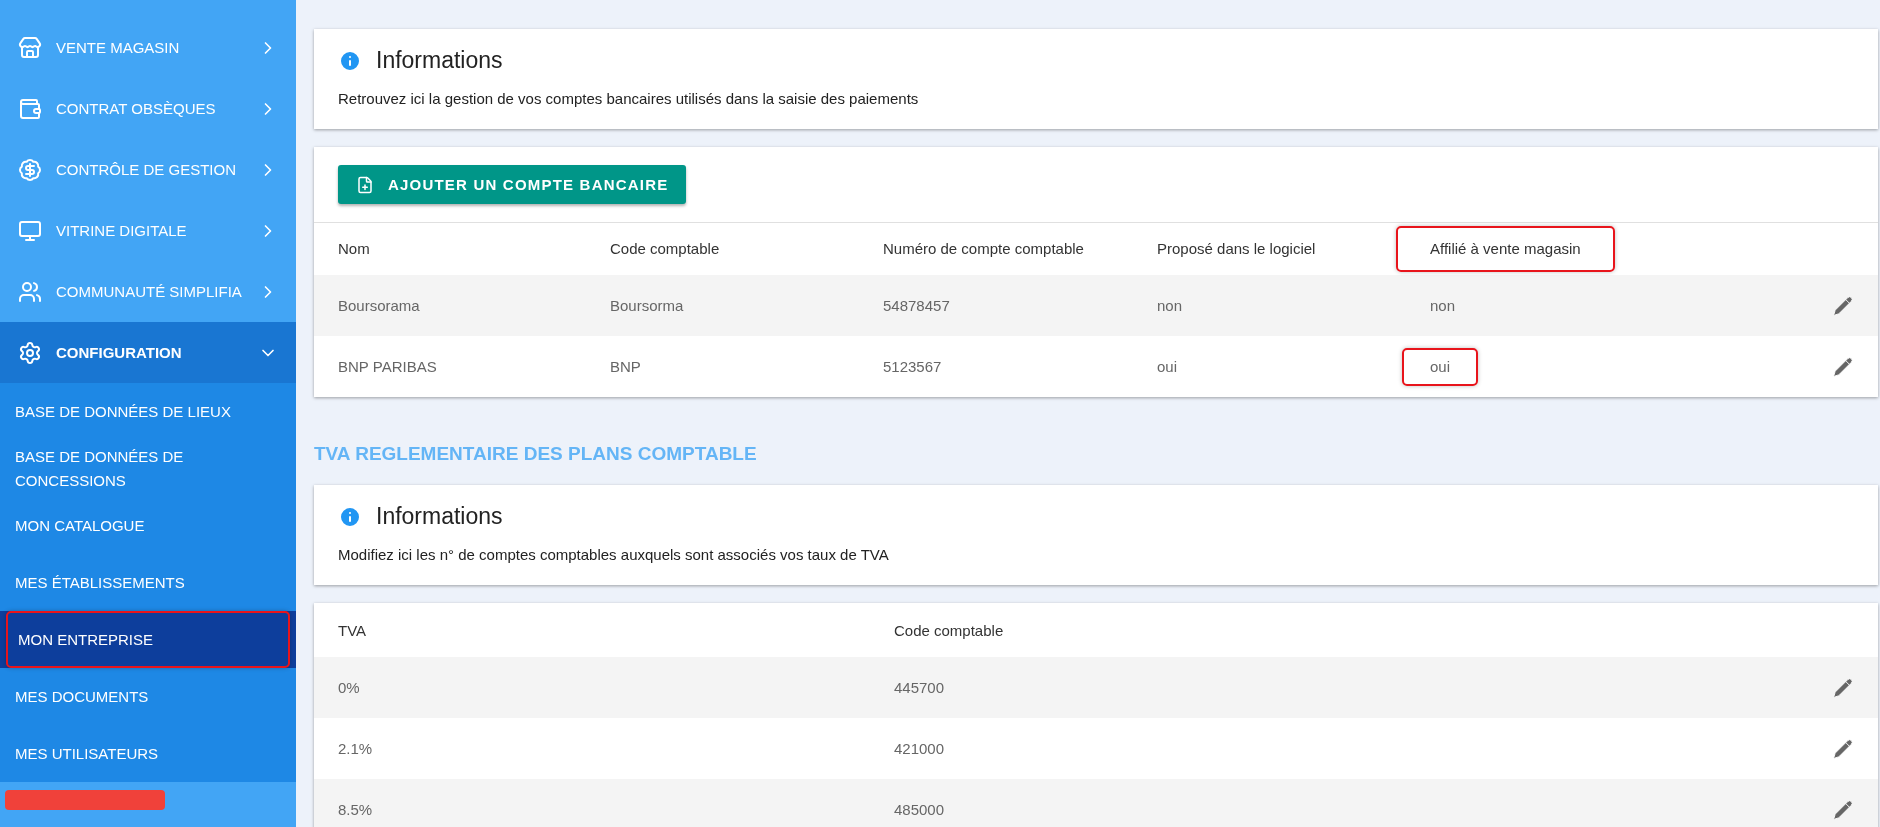  Describe the element at coordinates (122, 230) in the screenshot. I see `sidebar-label: VITRINE DIGITALE` at that location.